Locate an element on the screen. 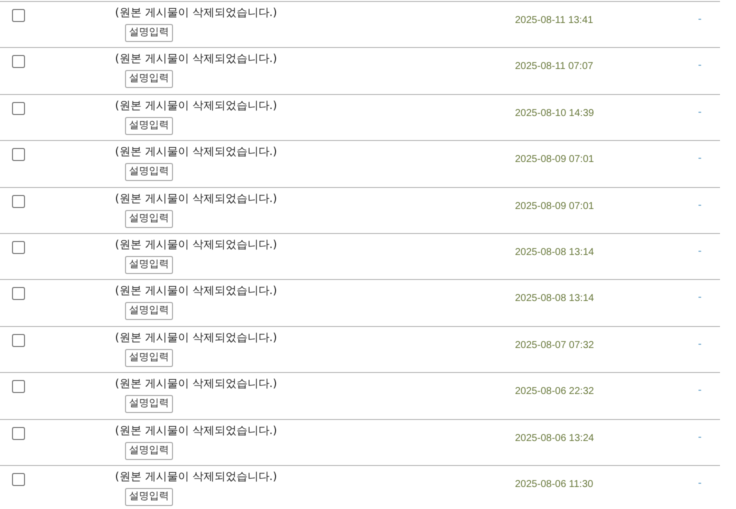 The width and height of the screenshot is (736, 509). post-date: 2025-08-10 14:39 is located at coordinates (554, 113).